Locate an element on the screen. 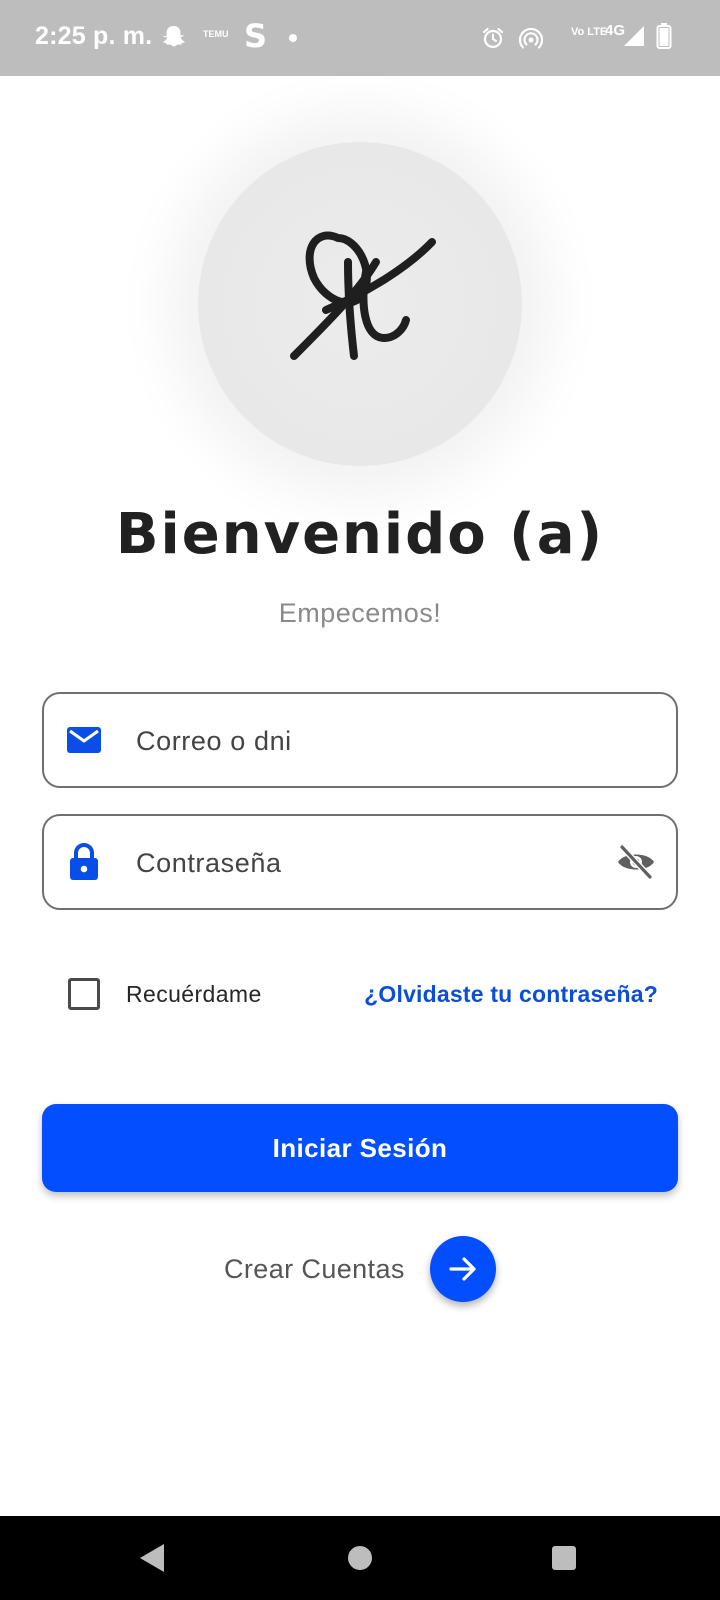  password-placeholder: Contraseña is located at coordinates (209, 863).